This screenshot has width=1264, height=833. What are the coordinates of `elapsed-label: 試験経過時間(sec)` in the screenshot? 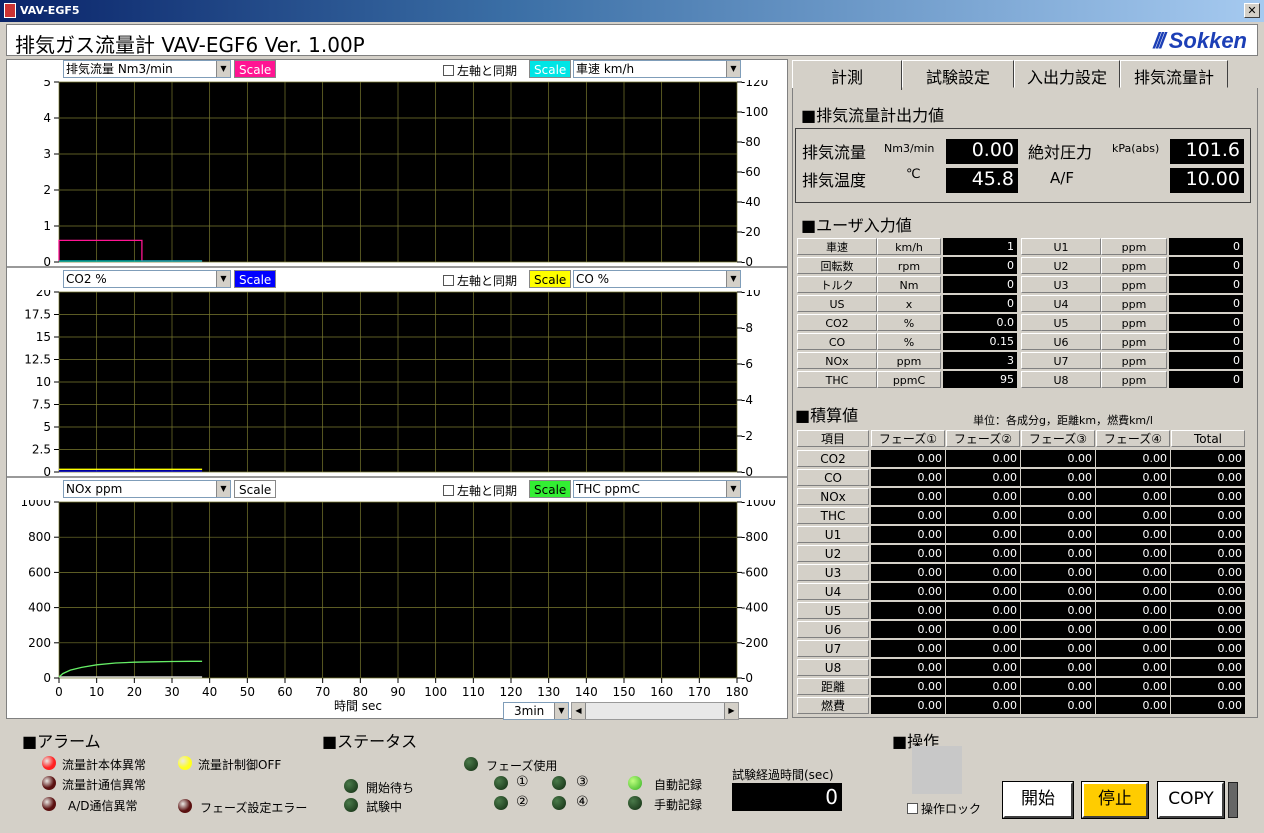 It's located at (783, 775).